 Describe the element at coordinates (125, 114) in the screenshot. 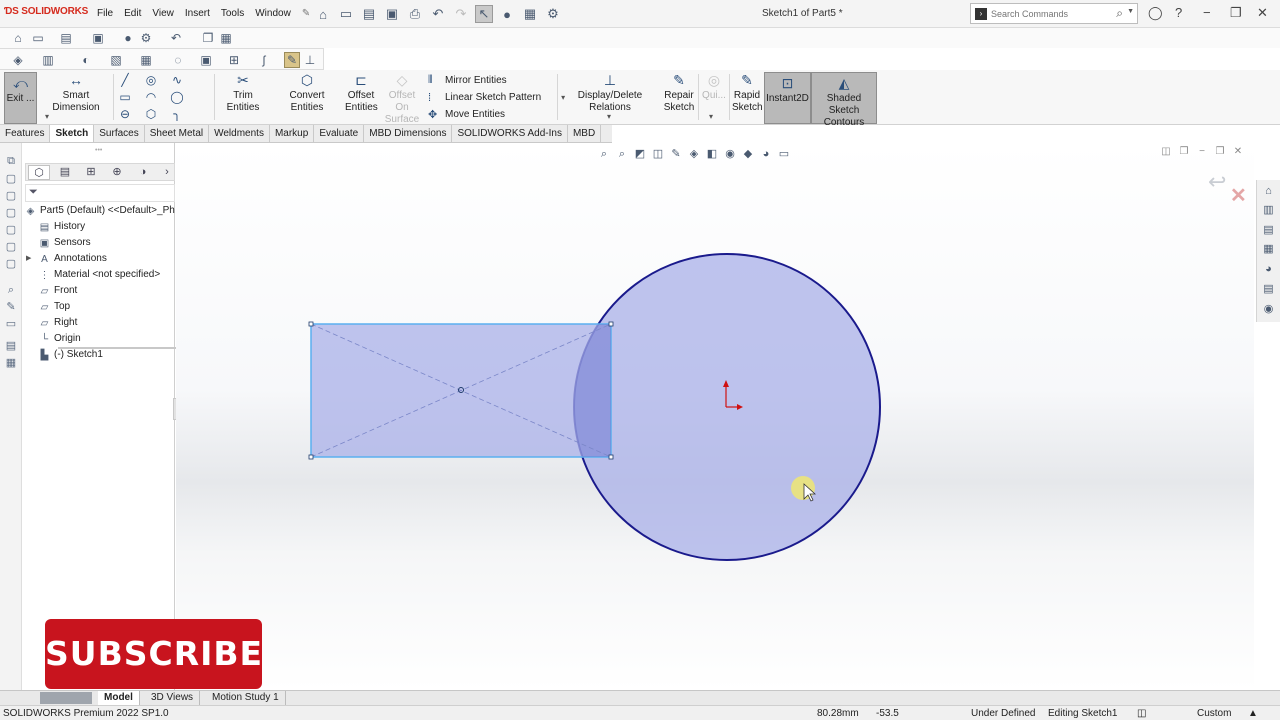

I see `slot-icon: ⊖` at that location.